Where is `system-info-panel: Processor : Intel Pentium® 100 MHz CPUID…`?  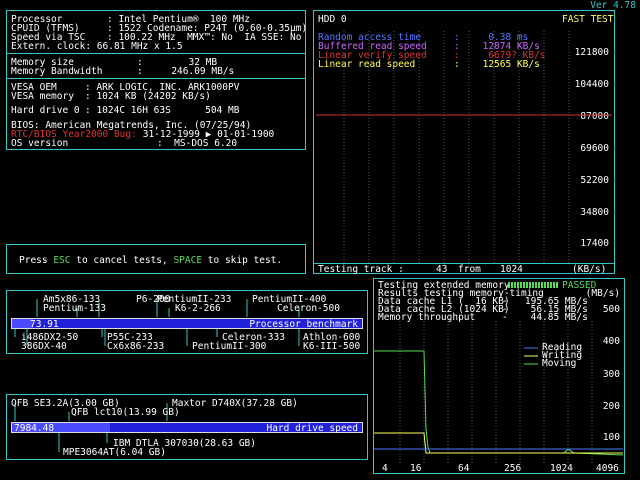 system-info-panel: Processor : Intel Pentium® 100 MHz CPUID… is located at coordinates (156, 80).